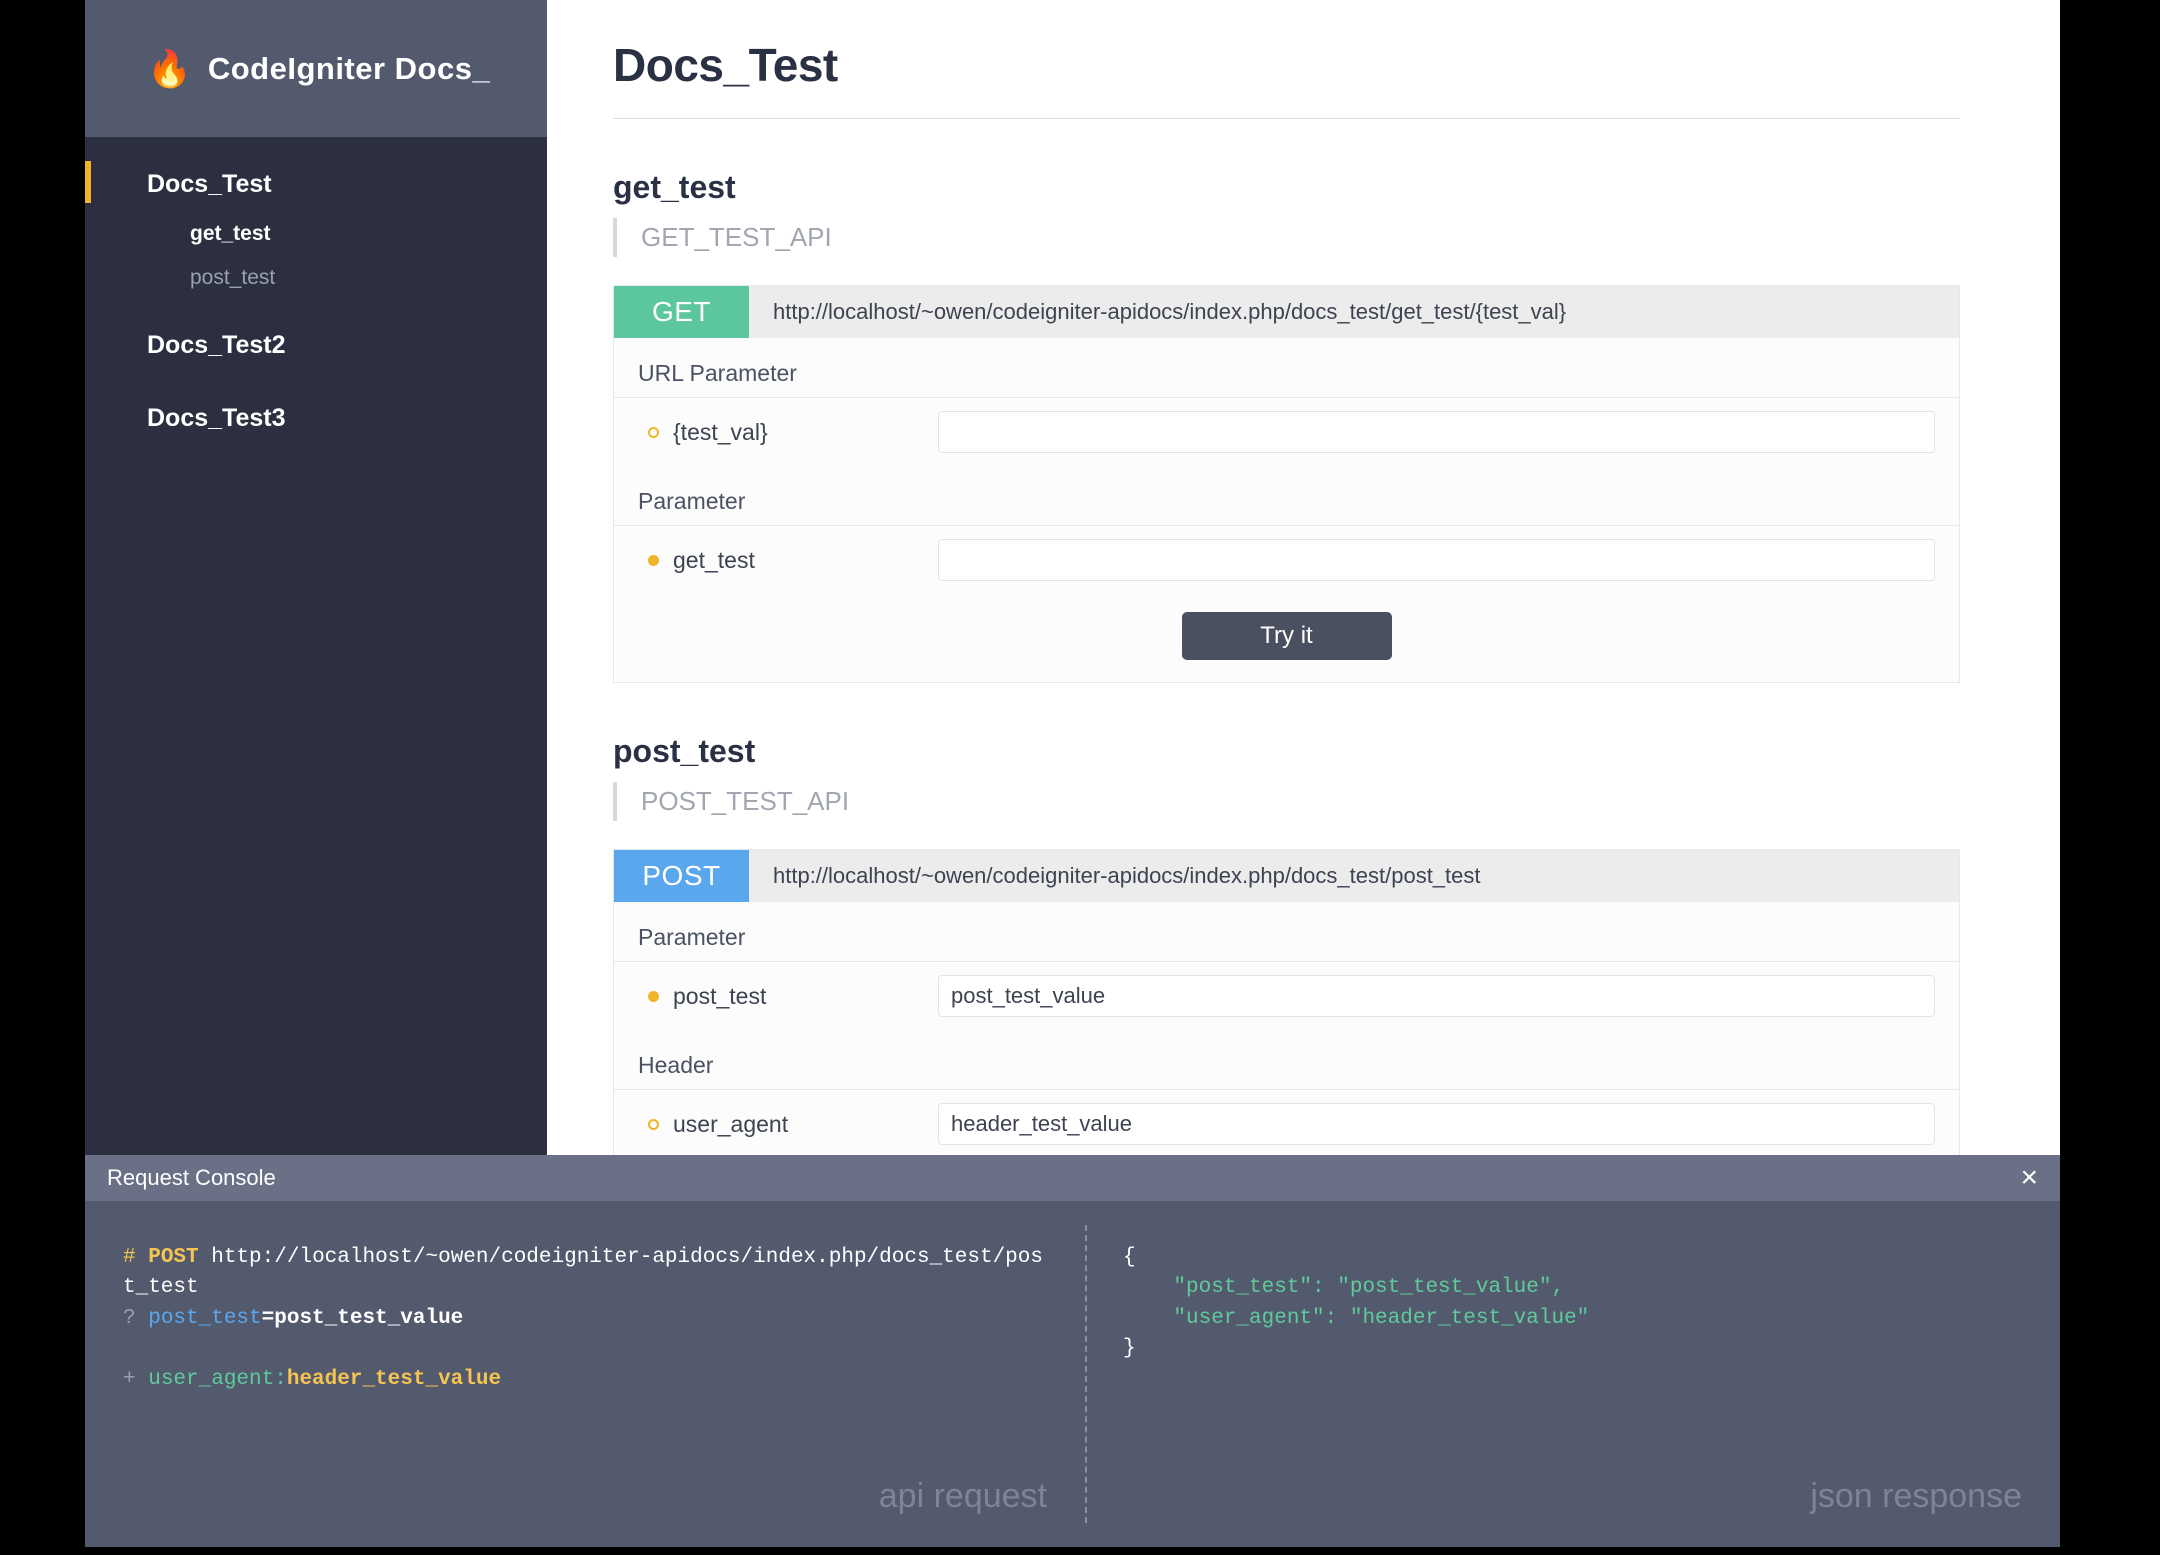 The height and width of the screenshot is (1555, 2160). Describe the element at coordinates (1286, 118) in the screenshot. I see `title-divider` at that location.